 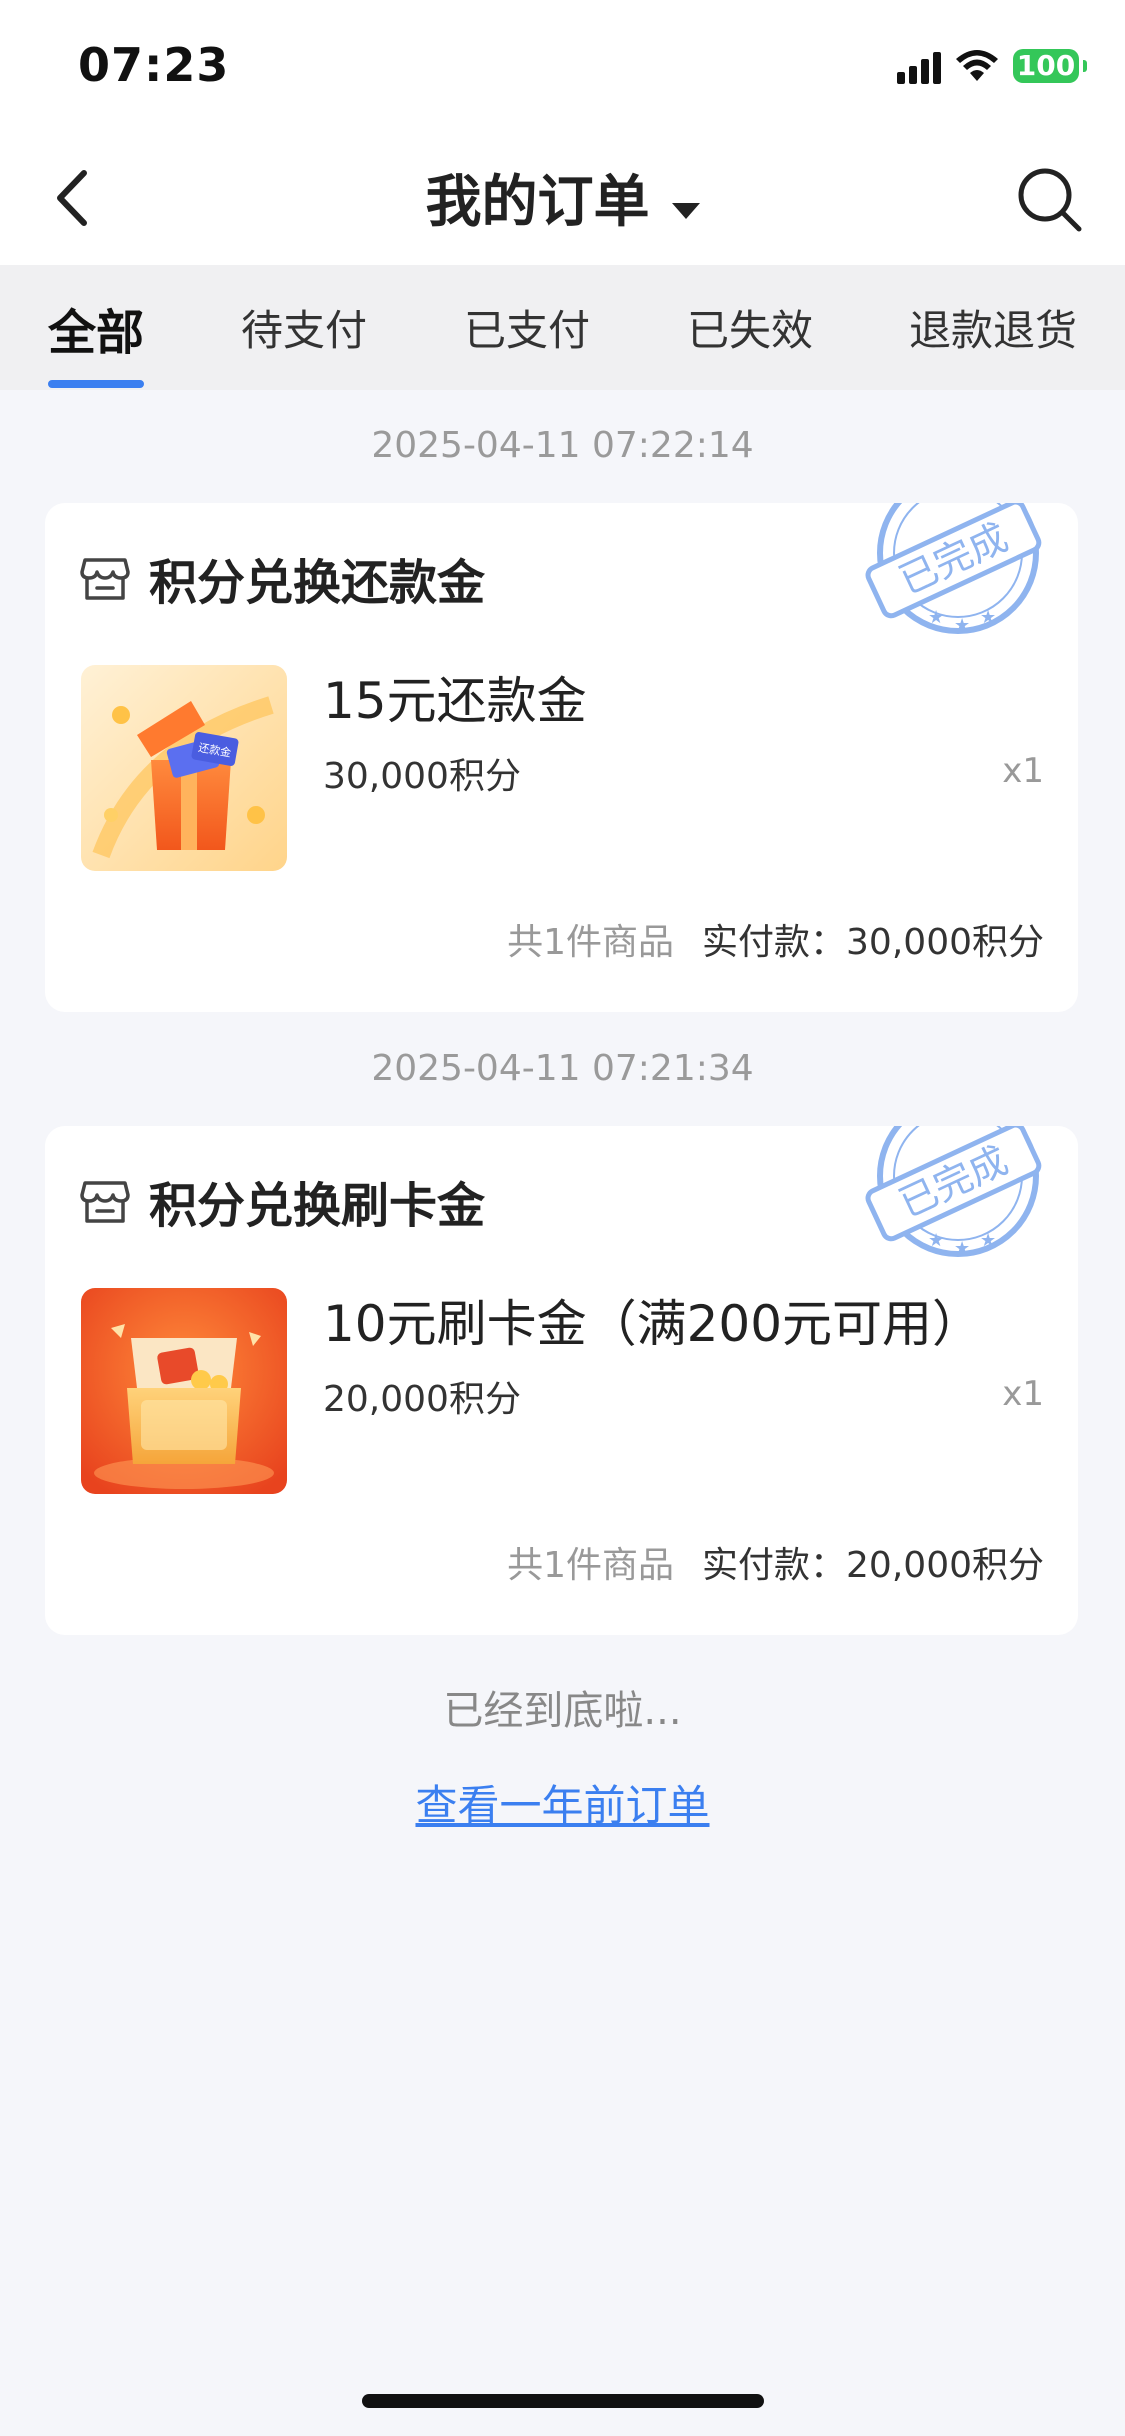 I want to click on product-thumbnail, so click(x=184, y=1391).